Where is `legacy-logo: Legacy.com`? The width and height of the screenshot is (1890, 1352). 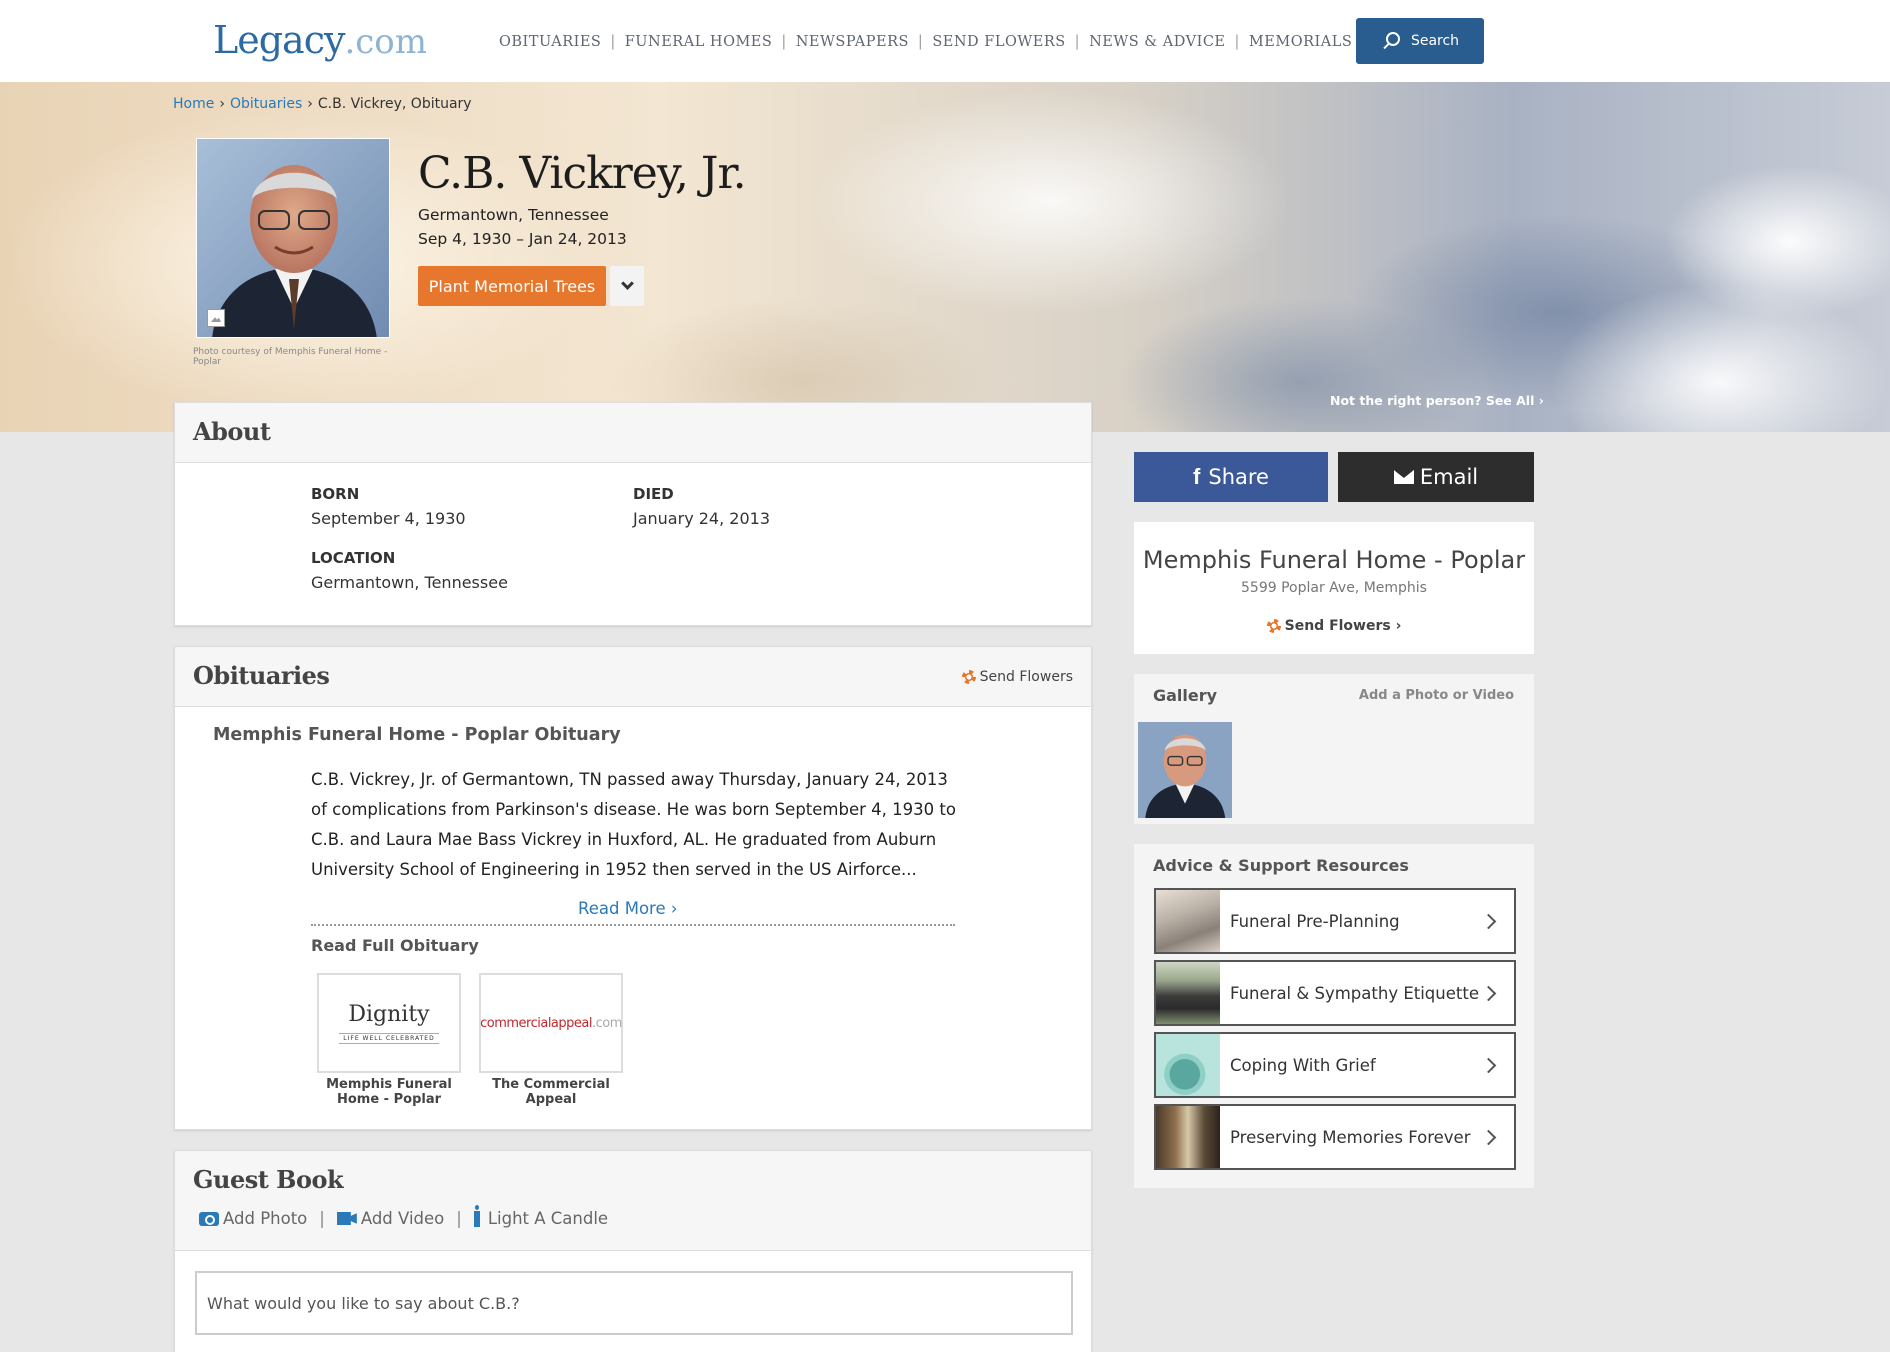 legacy-logo: Legacy.com is located at coordinates (320, 40).